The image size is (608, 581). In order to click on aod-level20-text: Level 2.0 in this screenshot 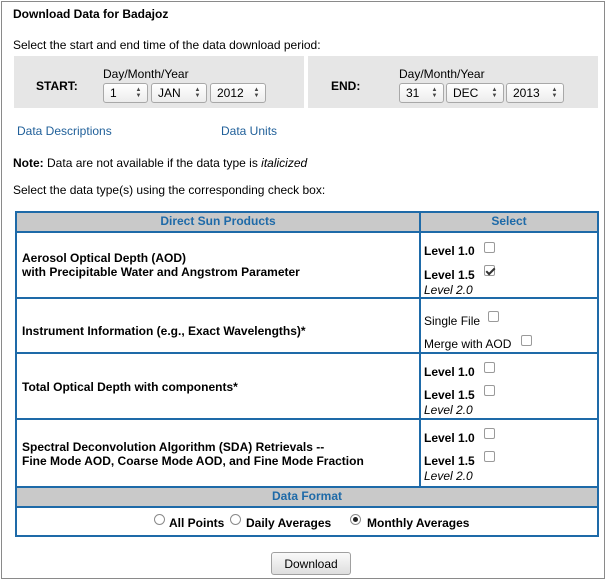, I will do `click(448, 290)`.